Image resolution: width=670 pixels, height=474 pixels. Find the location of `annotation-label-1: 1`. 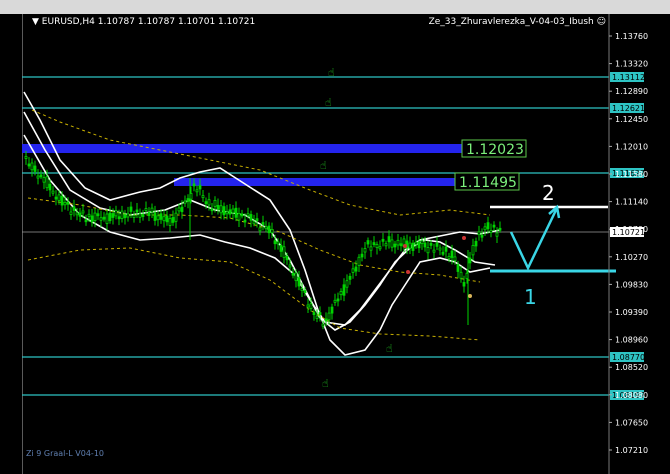

annotation-label-1: 1 is located at coordinates (530, 297).